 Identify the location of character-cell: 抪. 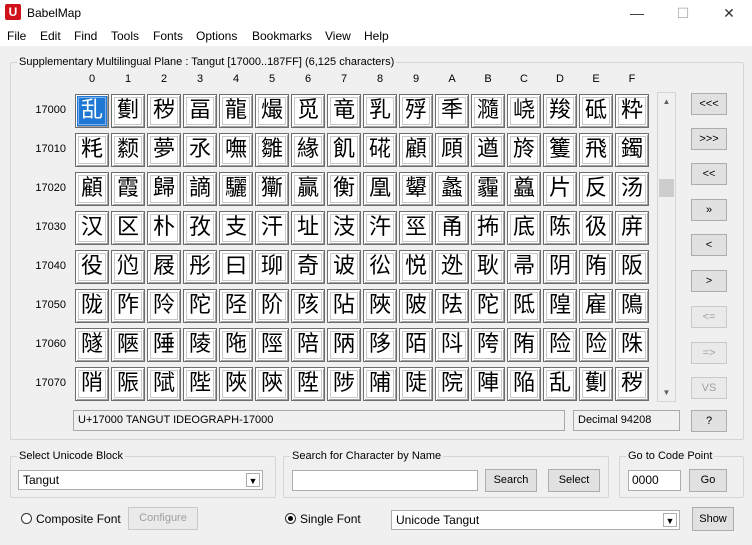
(488, 228).